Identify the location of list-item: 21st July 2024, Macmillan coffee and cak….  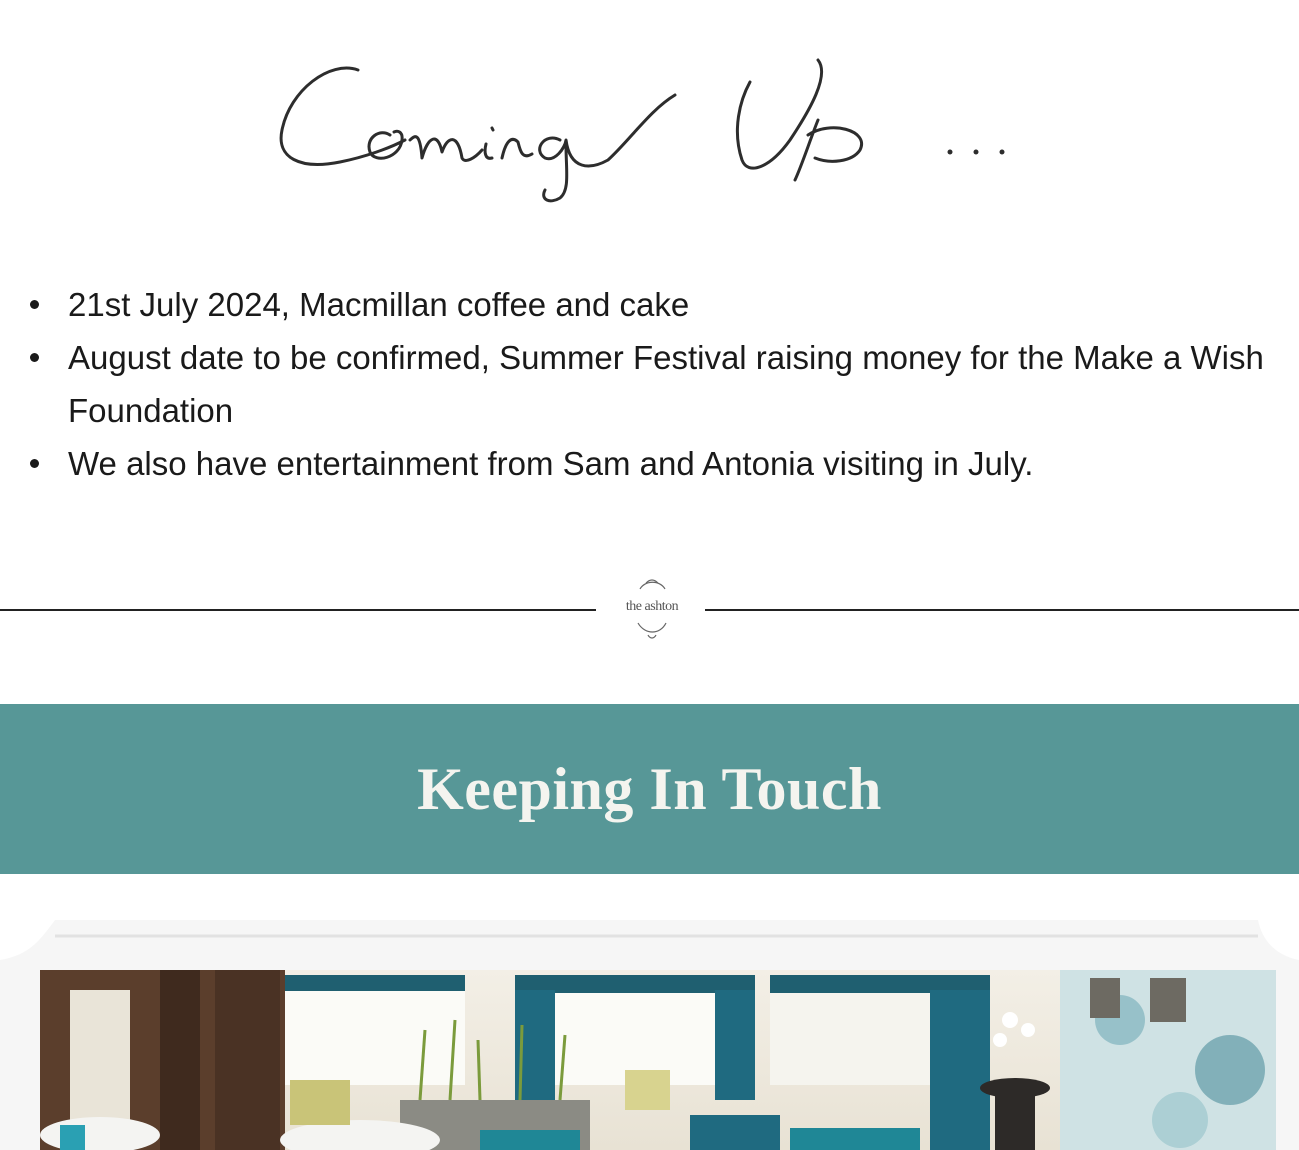
(664, 304).